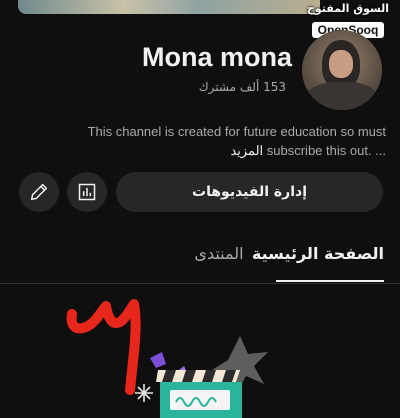  Describe the element at coordinates (199, 394) in the screenshot. I see `clapperboard-icon` at that location.